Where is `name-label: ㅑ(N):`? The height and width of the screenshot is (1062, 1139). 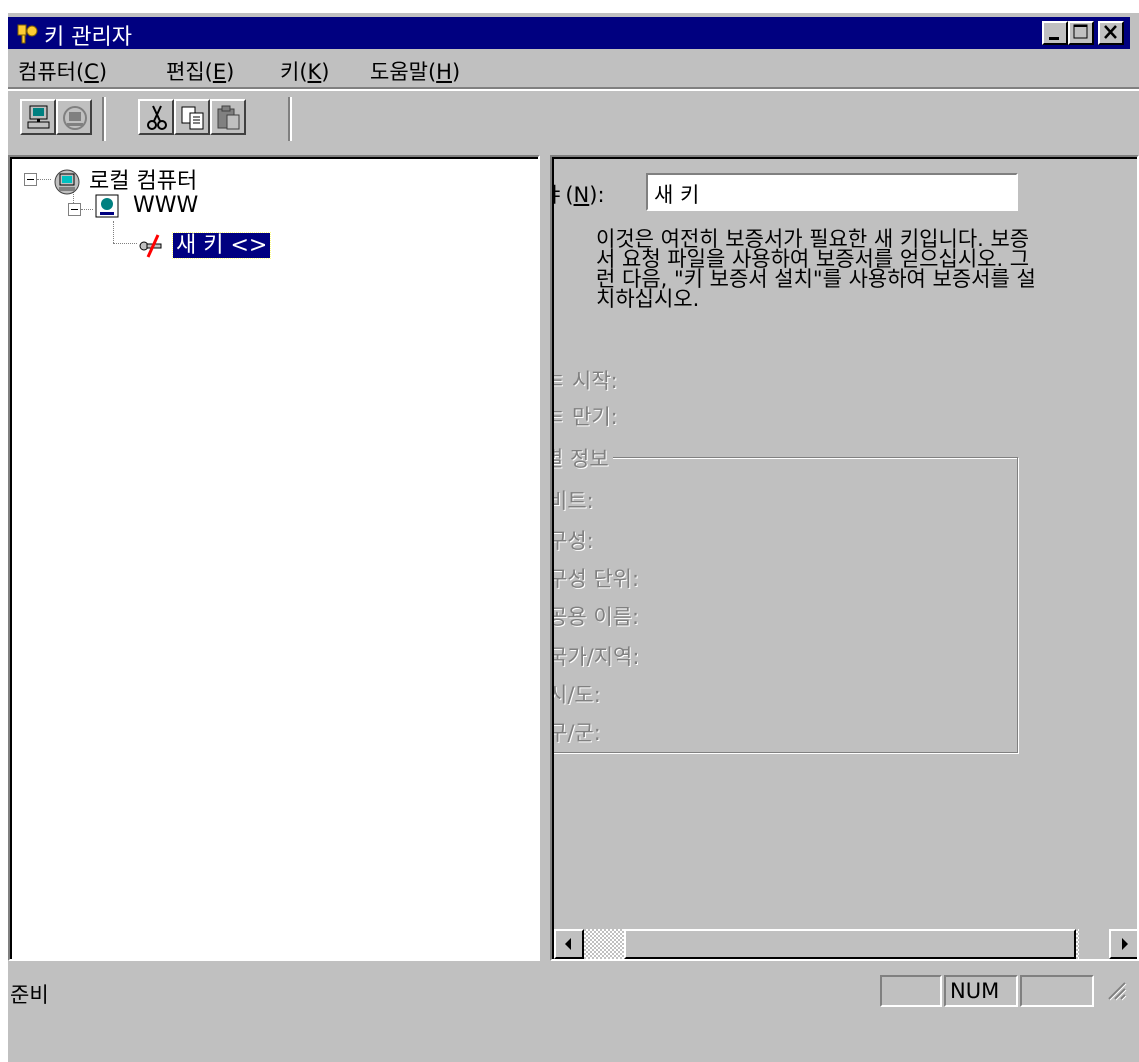 name-label: ㅑ(N): is located at coordinates (579, 195).